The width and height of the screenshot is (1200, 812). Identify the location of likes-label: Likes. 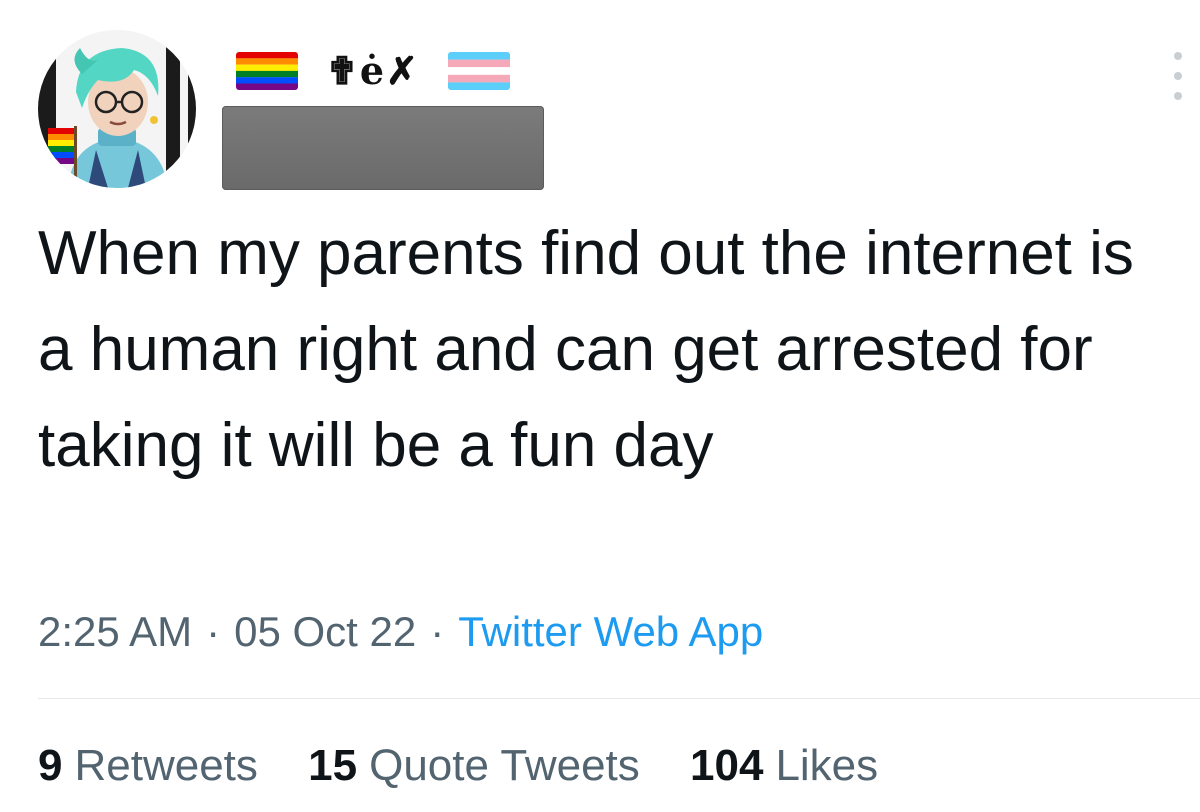
(827, 765).